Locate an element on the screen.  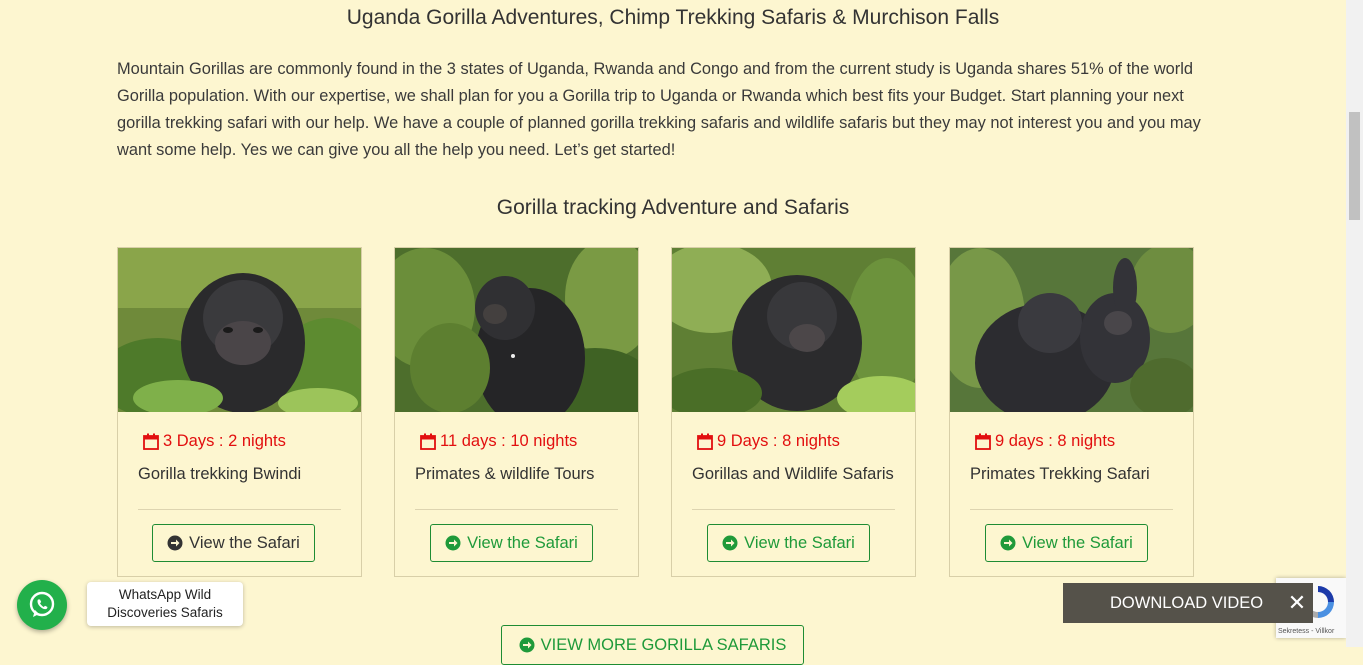
whatsapp-tooltip-line1: WhatsApp Wild is located at coordinates (165, 594).